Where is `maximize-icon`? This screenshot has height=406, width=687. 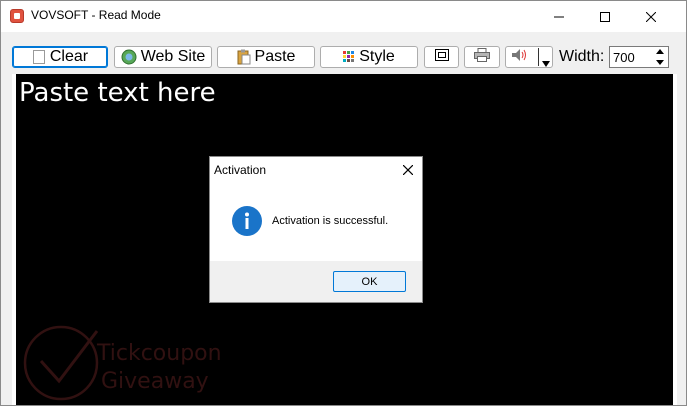
maximize-icon is located at coordinates (605, 16).